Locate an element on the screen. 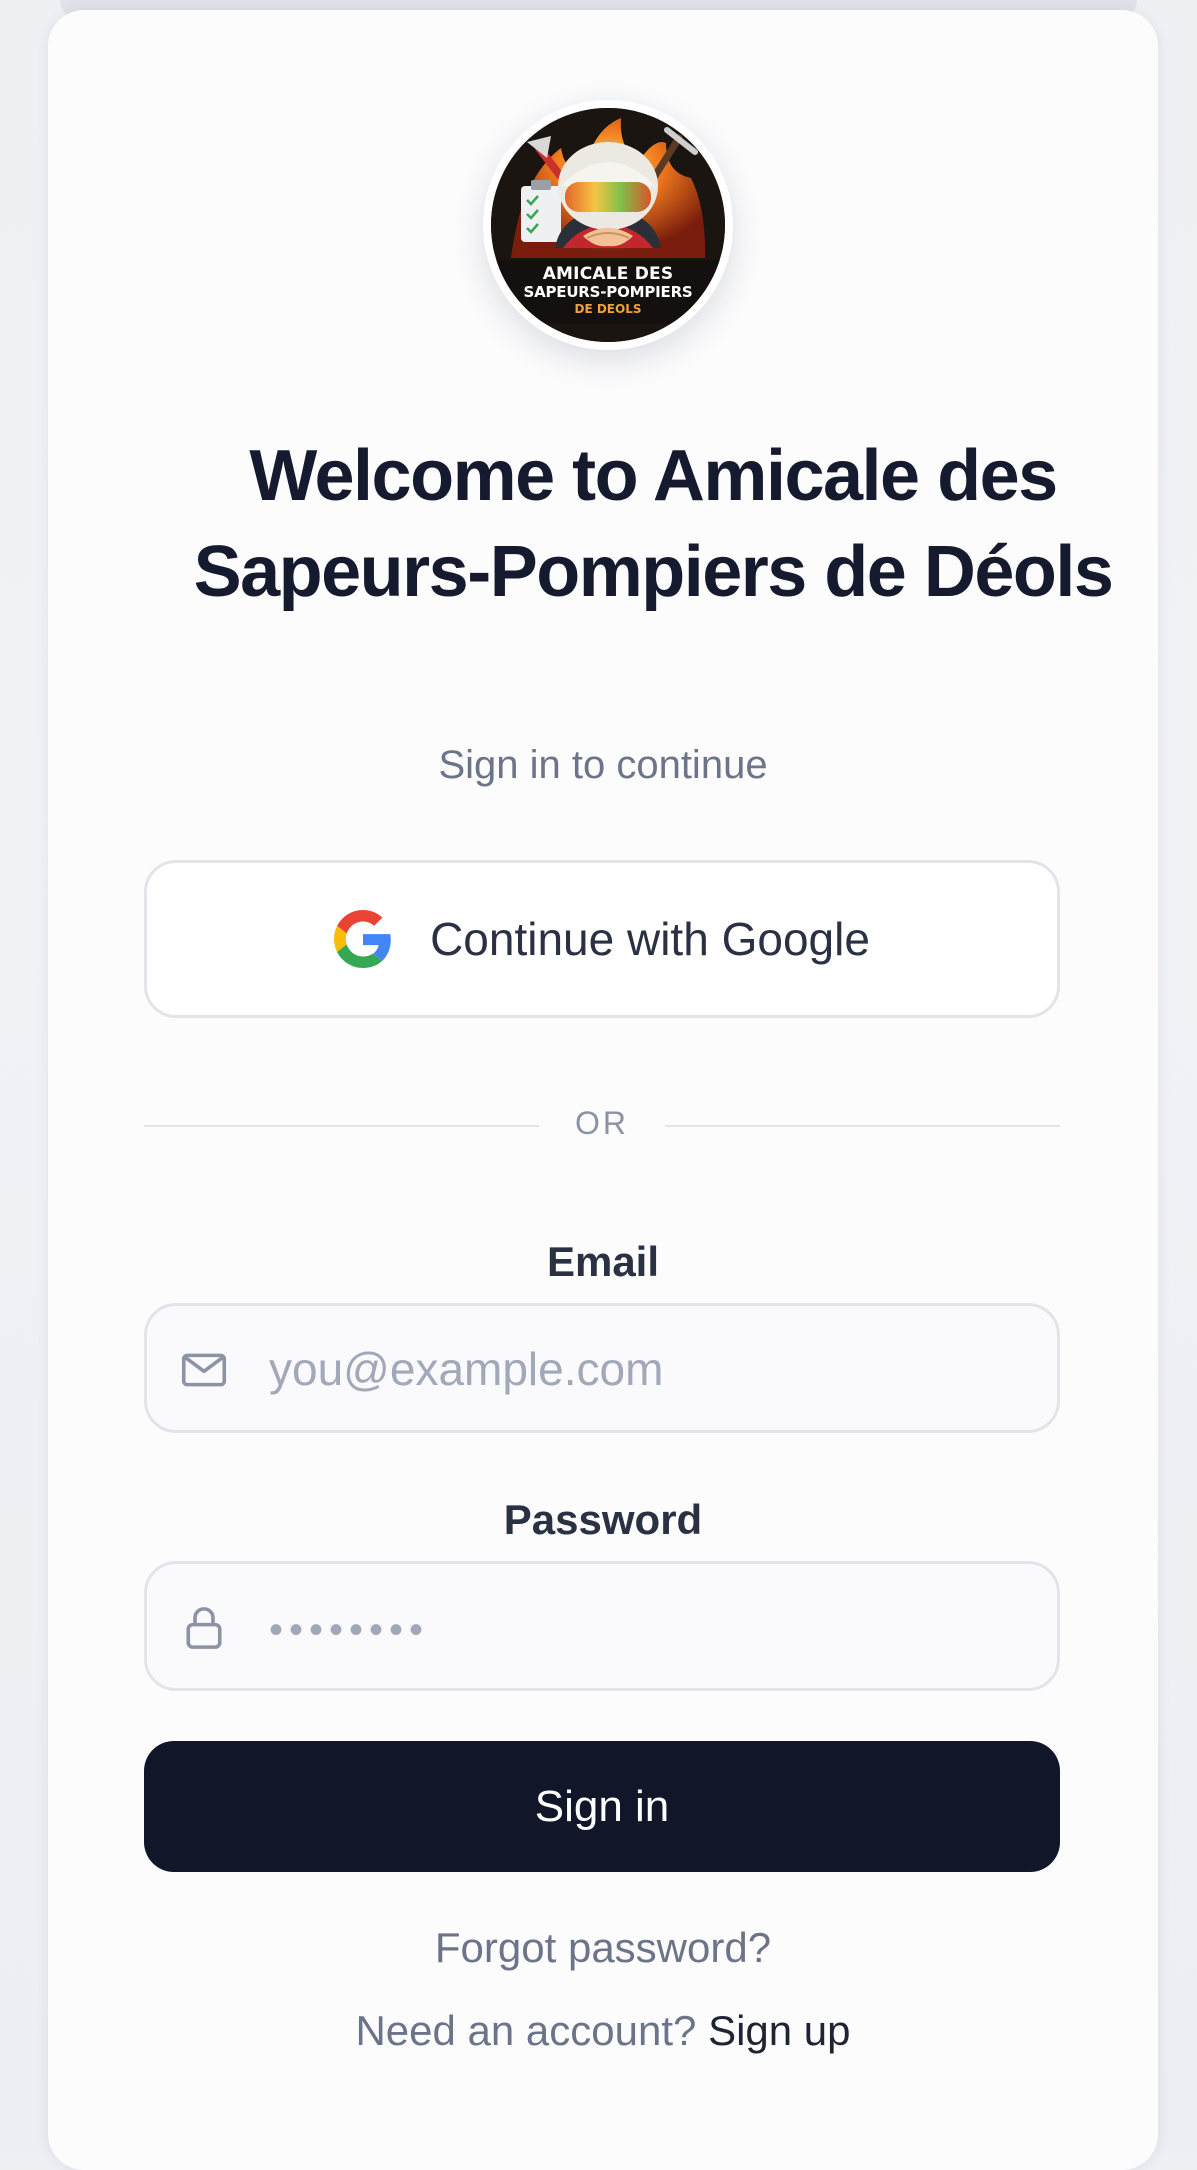 This screenshot has height=2170, width=1197. continue-with-google-button: Continue with Google is located at coordinates (602, 939).